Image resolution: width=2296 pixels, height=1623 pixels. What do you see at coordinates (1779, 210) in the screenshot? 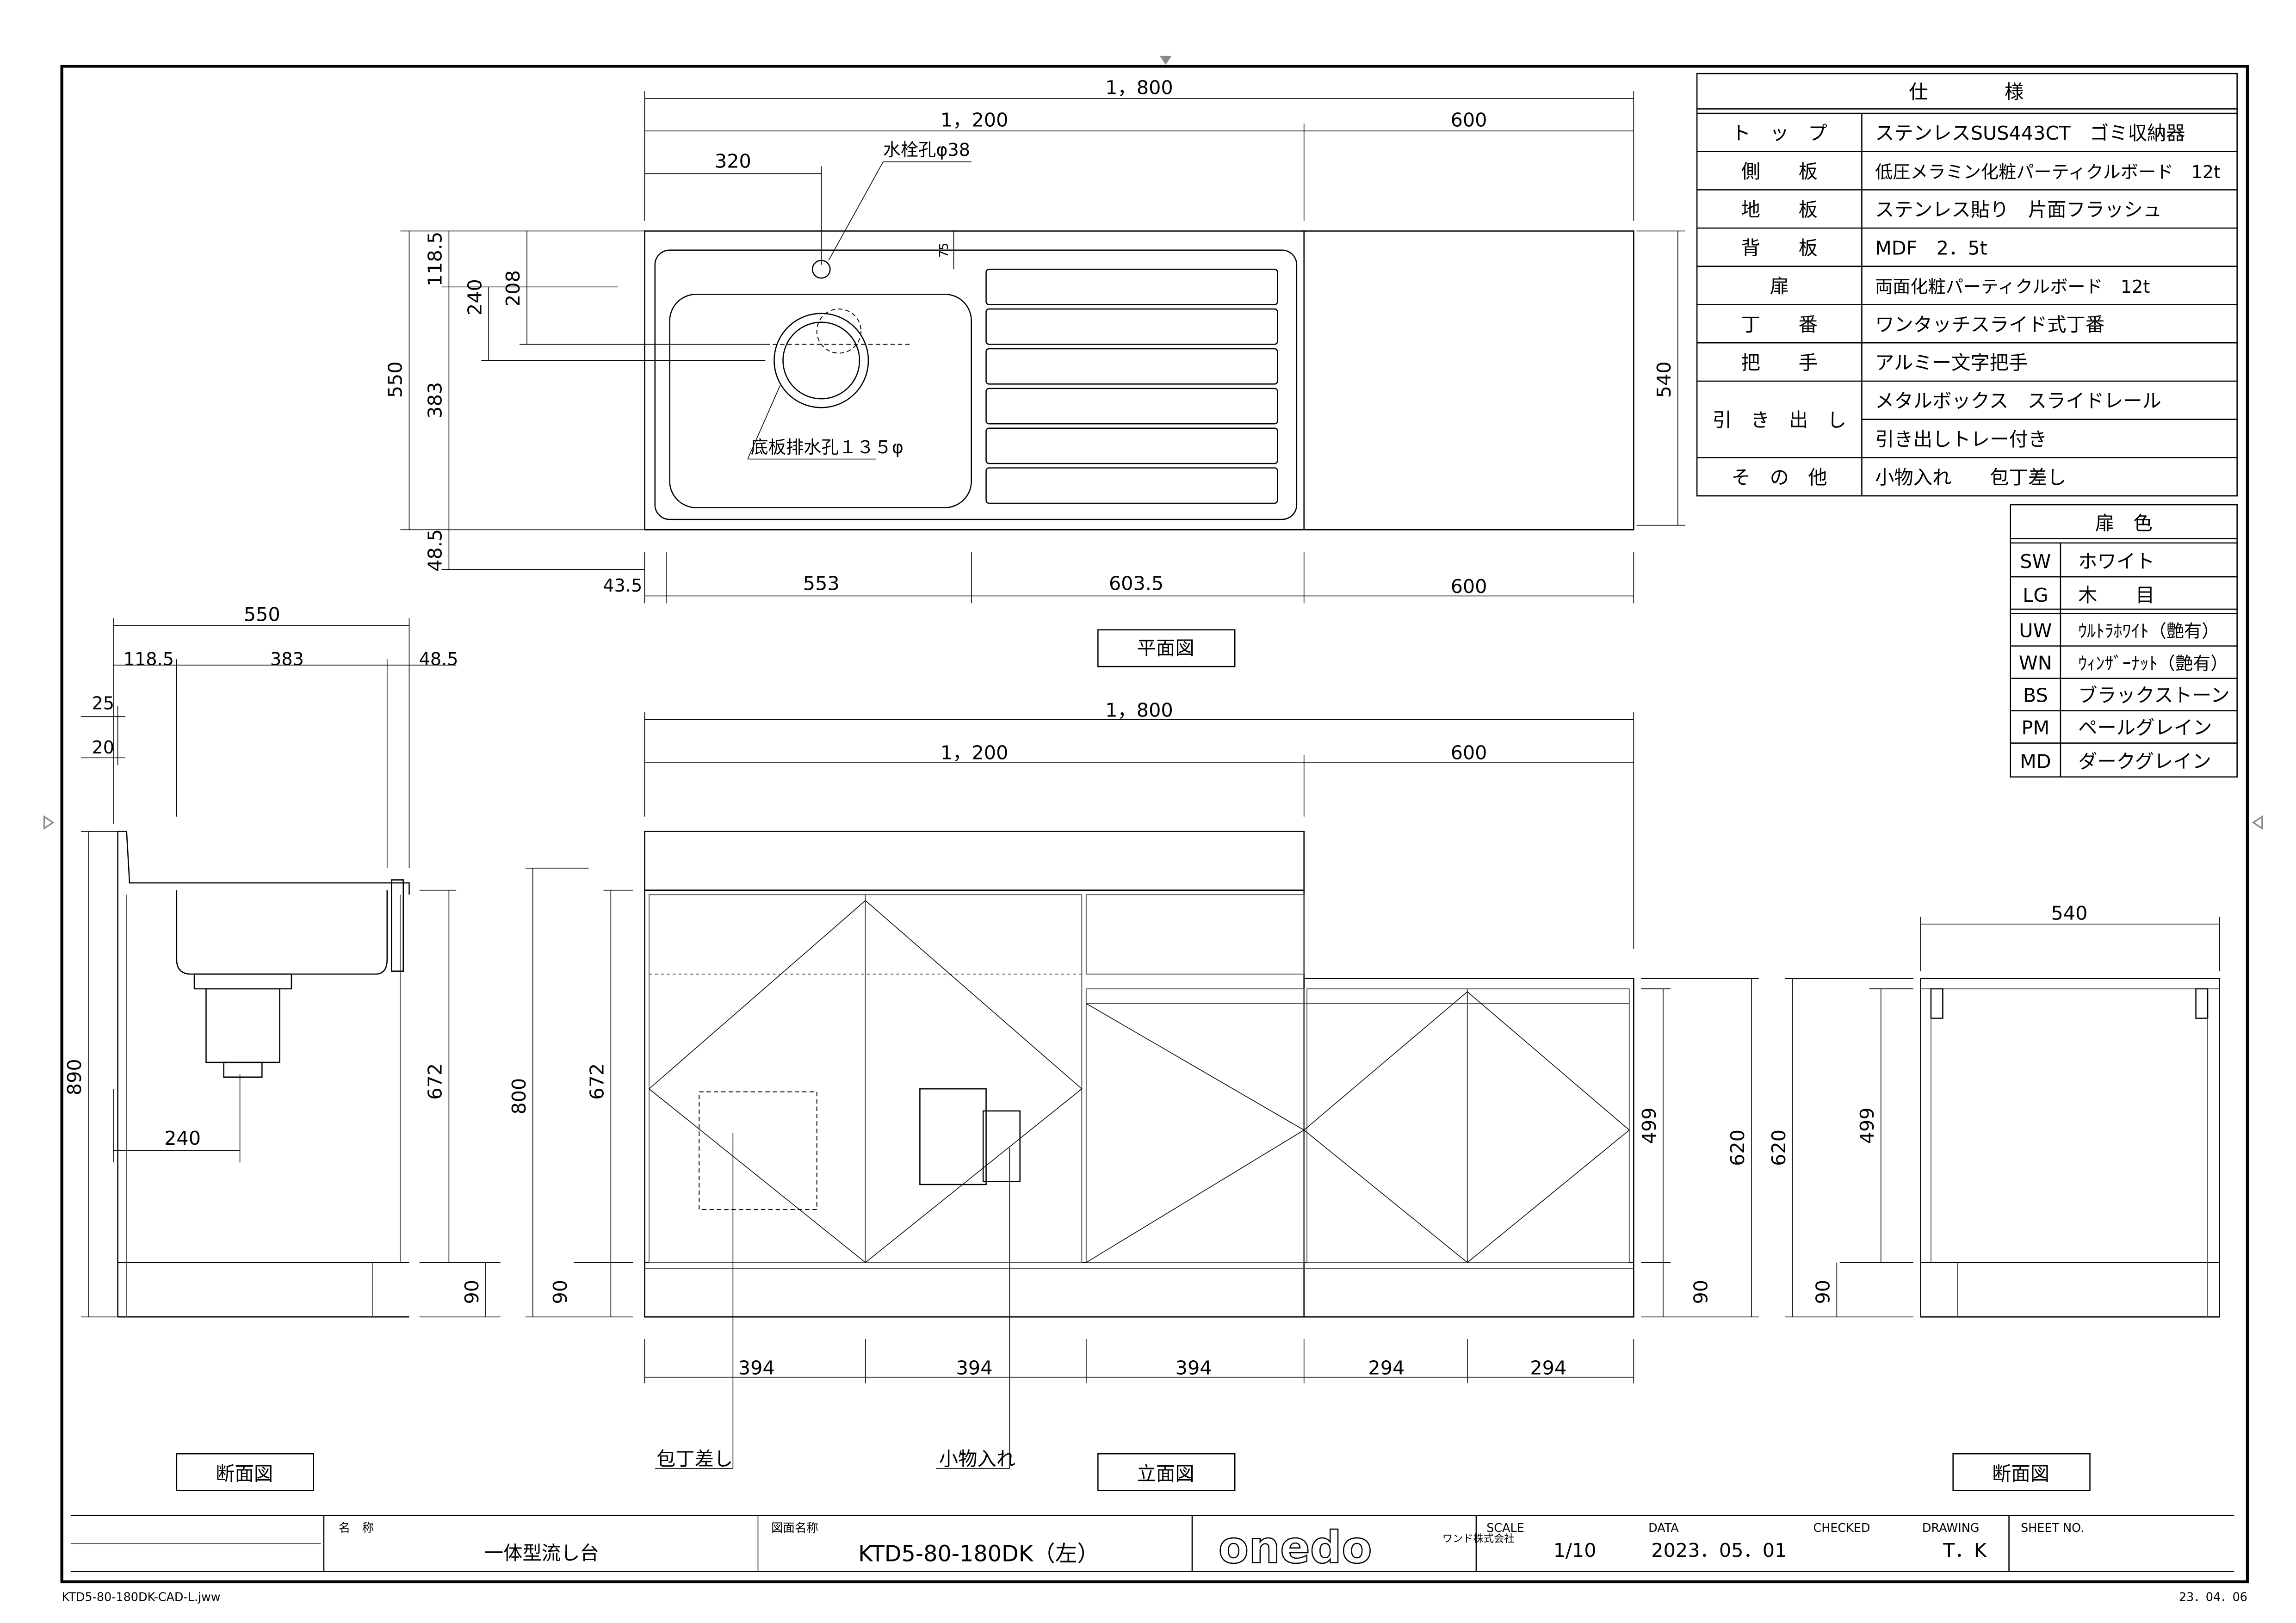
I see `spec-label: 地 板` at bounding box center [1779, 210].